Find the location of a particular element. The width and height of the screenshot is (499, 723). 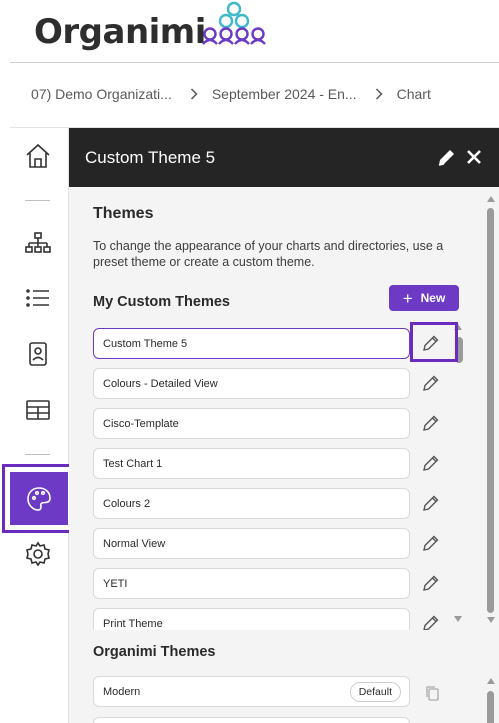

rail-table-button is located at coordinates (38, 410).